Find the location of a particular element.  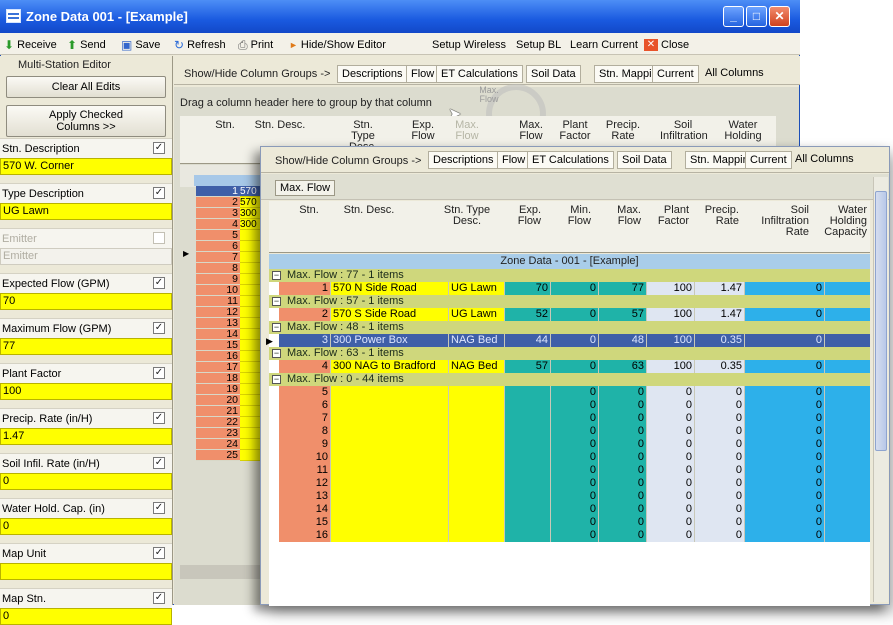

minimize-button: _ is located at coordinates (733, 16).